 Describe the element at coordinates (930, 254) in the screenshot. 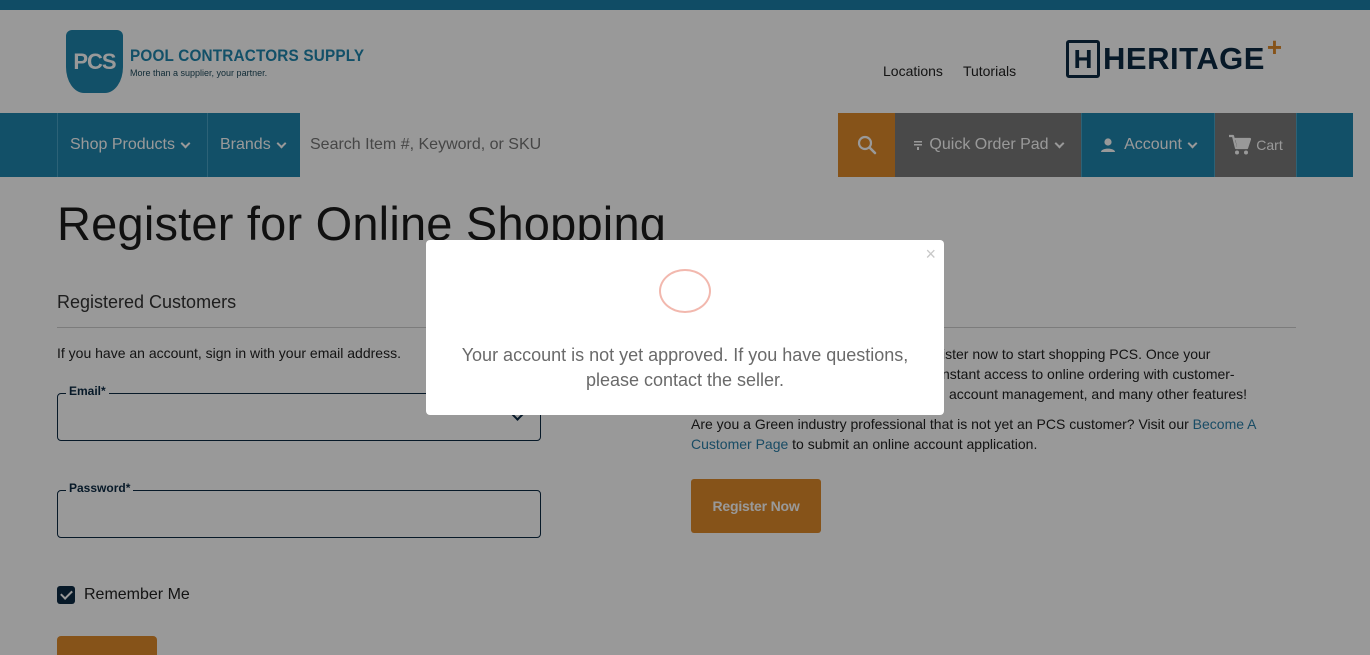

I see `close-icon: ×` at that location.